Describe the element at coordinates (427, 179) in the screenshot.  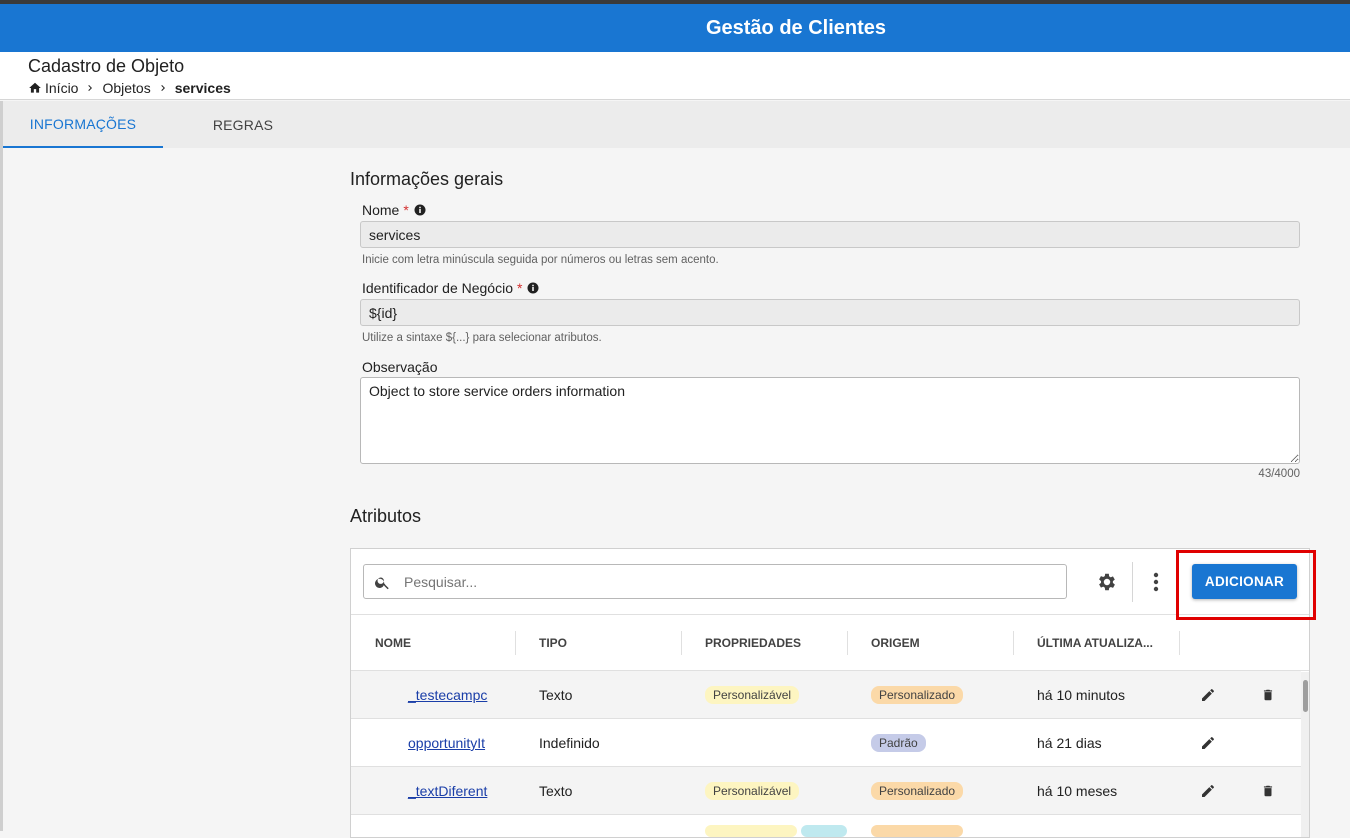
I see `general-info-title: Informações gerais` at that location.